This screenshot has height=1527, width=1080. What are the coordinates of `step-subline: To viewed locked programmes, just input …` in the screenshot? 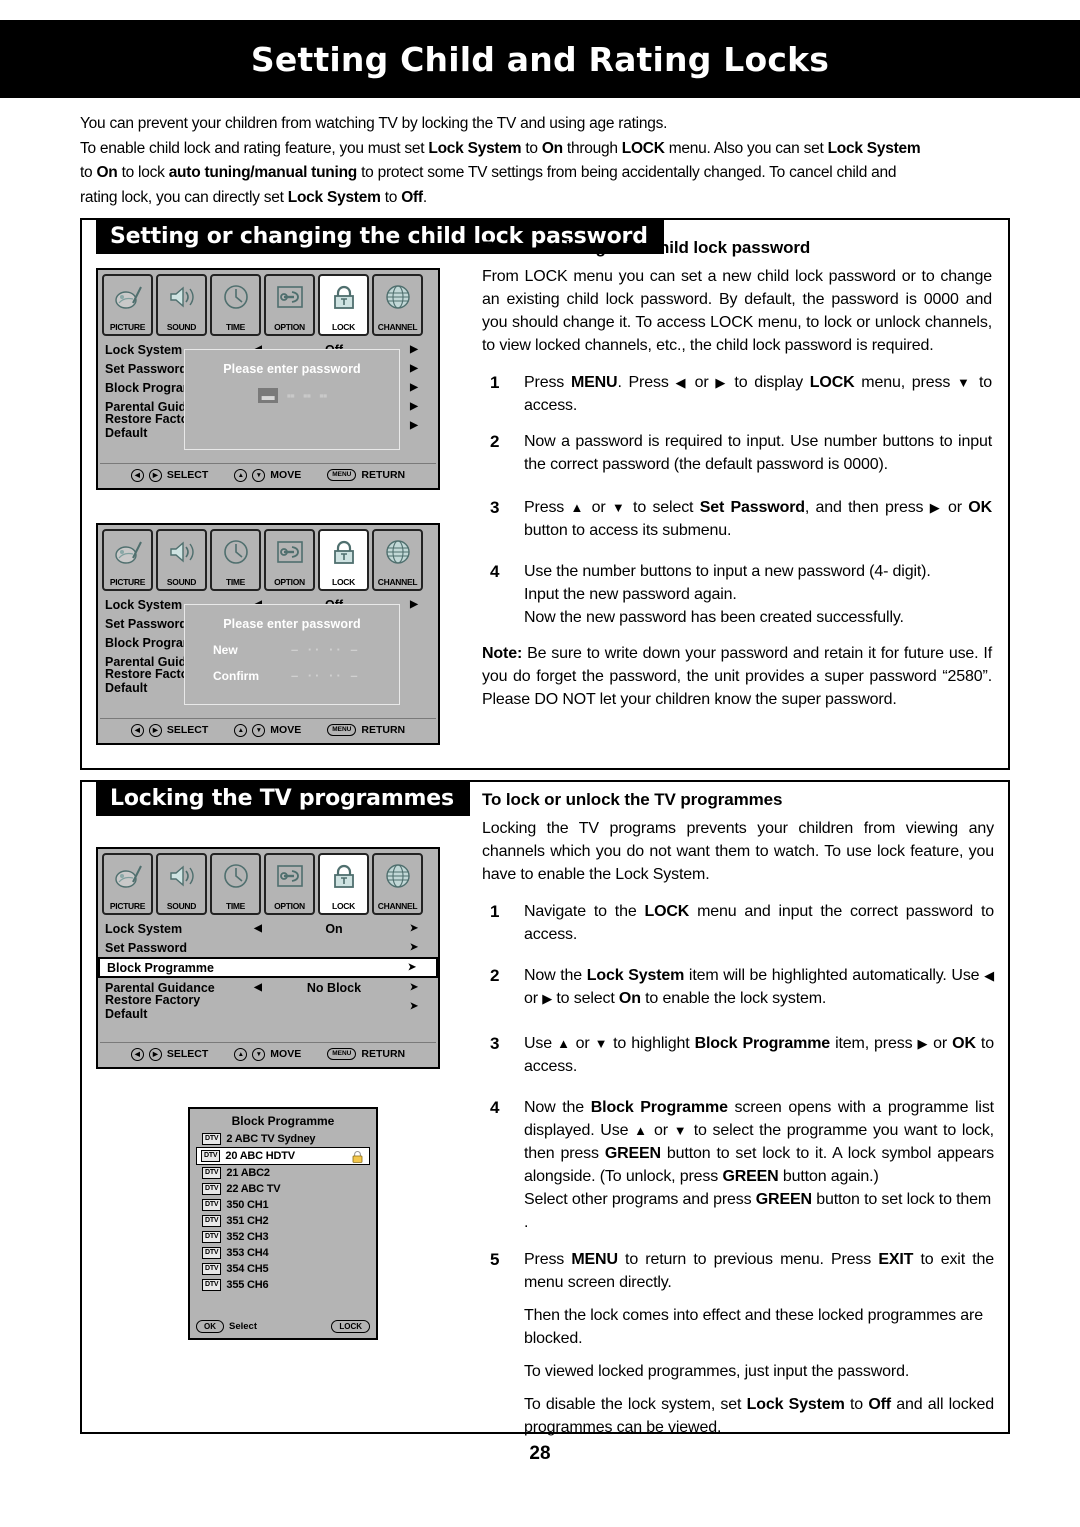 It's located at (717, 1371).